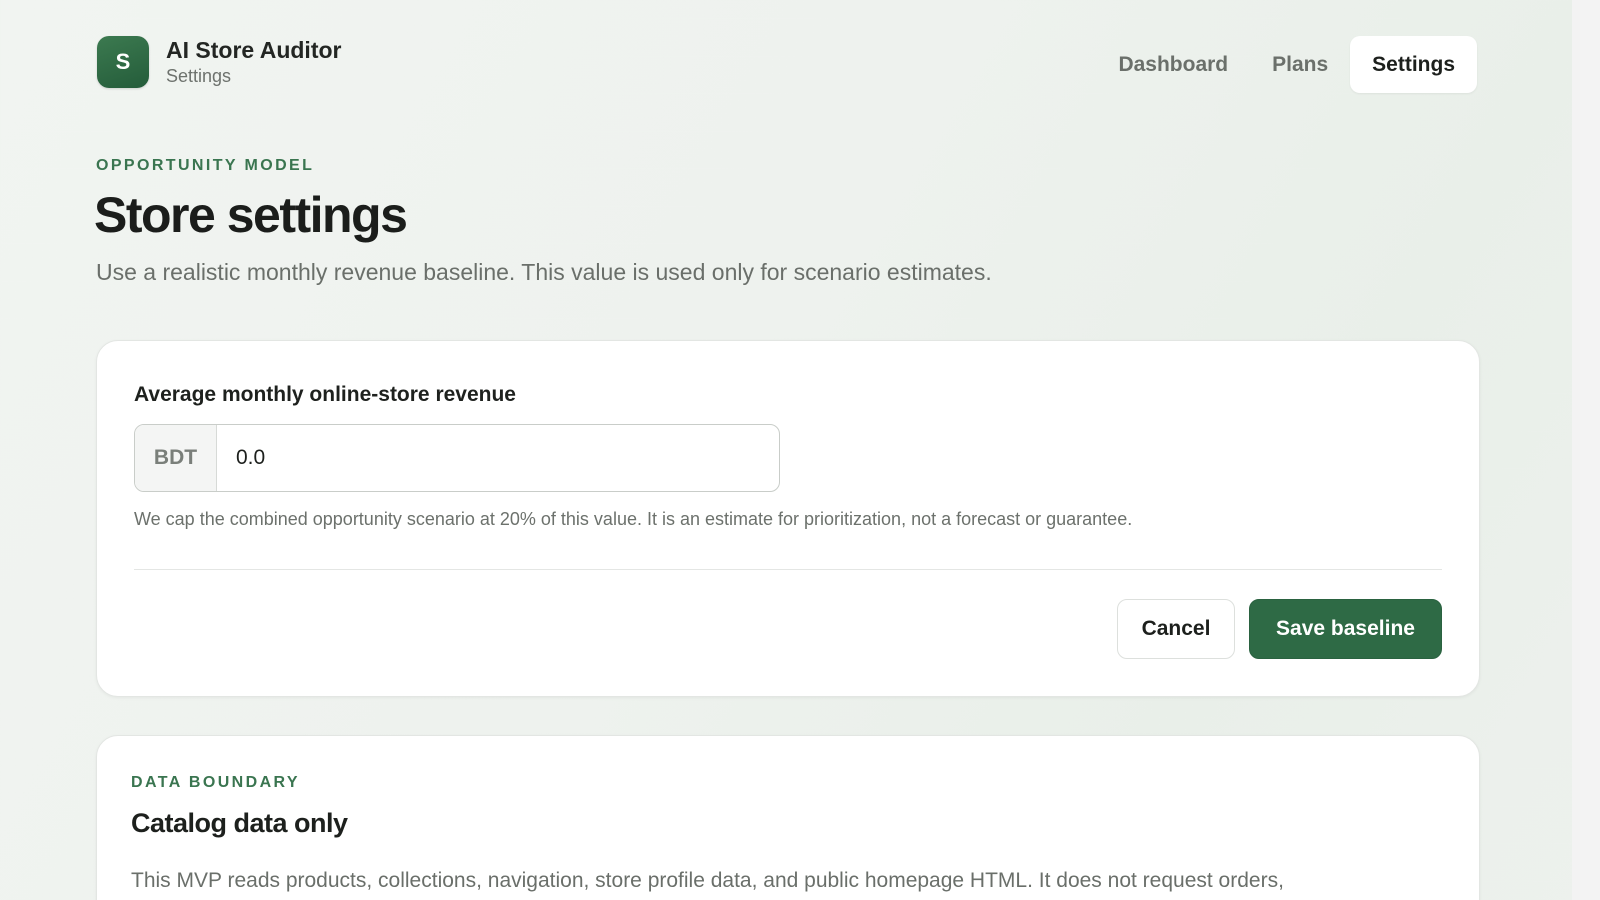 Image resolution: width=1600 pixels, height=900 pixels. I want to click on nav-settings: Settings, so click(1413, 64).